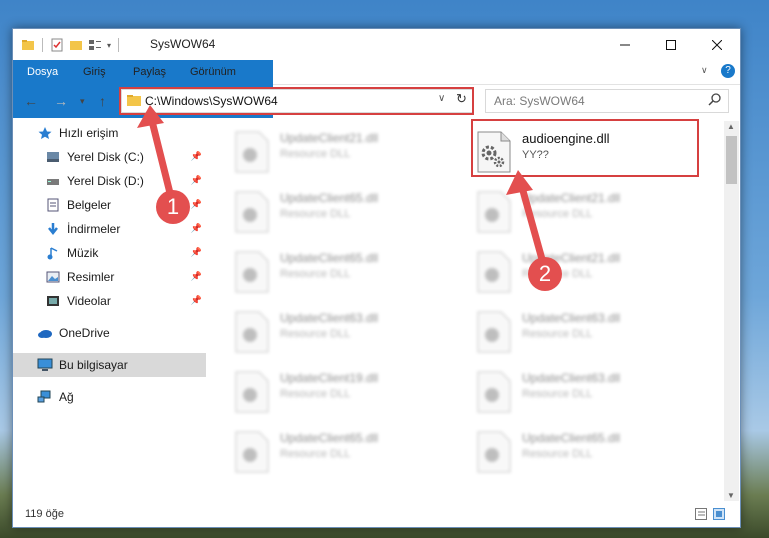 This screenshot has width=769, height=538. I want to click on annotation-marker-2: 2, so click(545, 274).